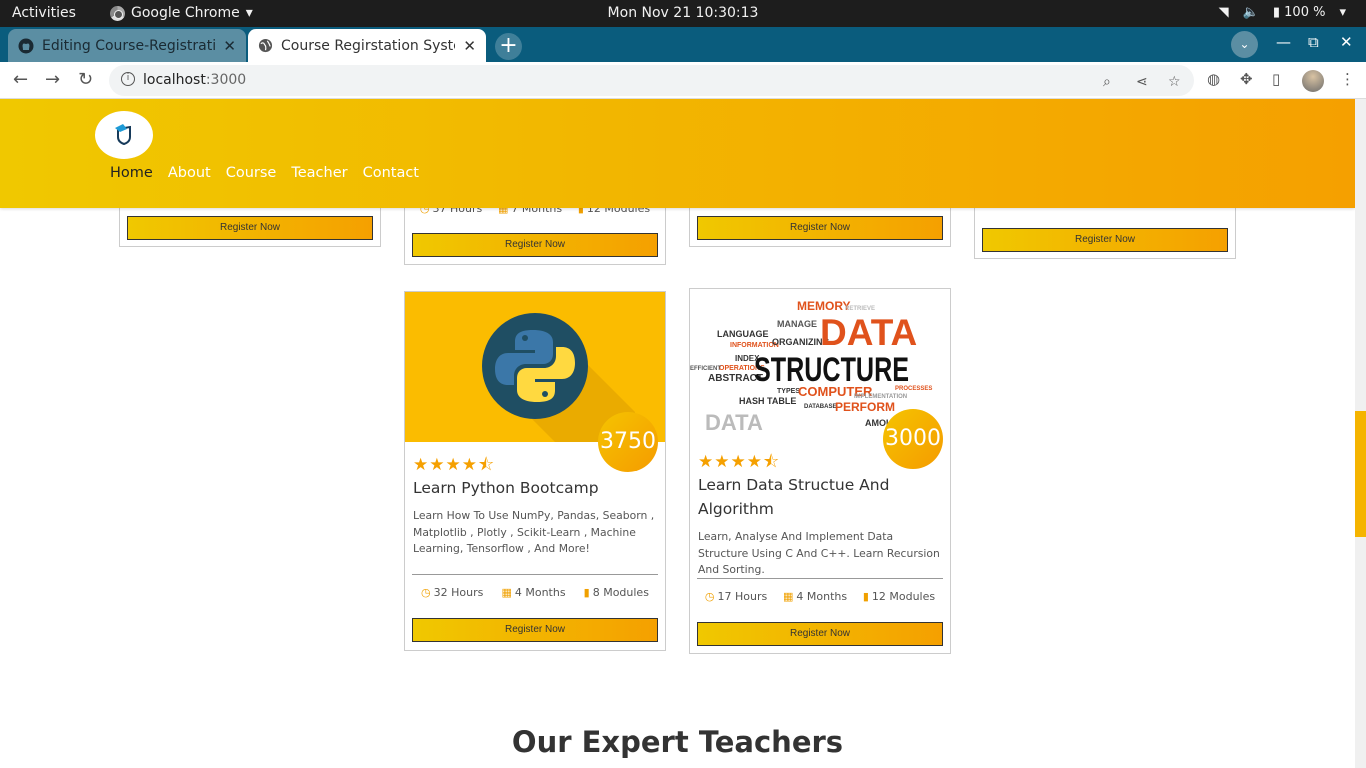 This screenshot has width=1366, height=768. Describe the element at coordinates (251, 173) in the screenshot. I see `nav-course: Course` at that location.